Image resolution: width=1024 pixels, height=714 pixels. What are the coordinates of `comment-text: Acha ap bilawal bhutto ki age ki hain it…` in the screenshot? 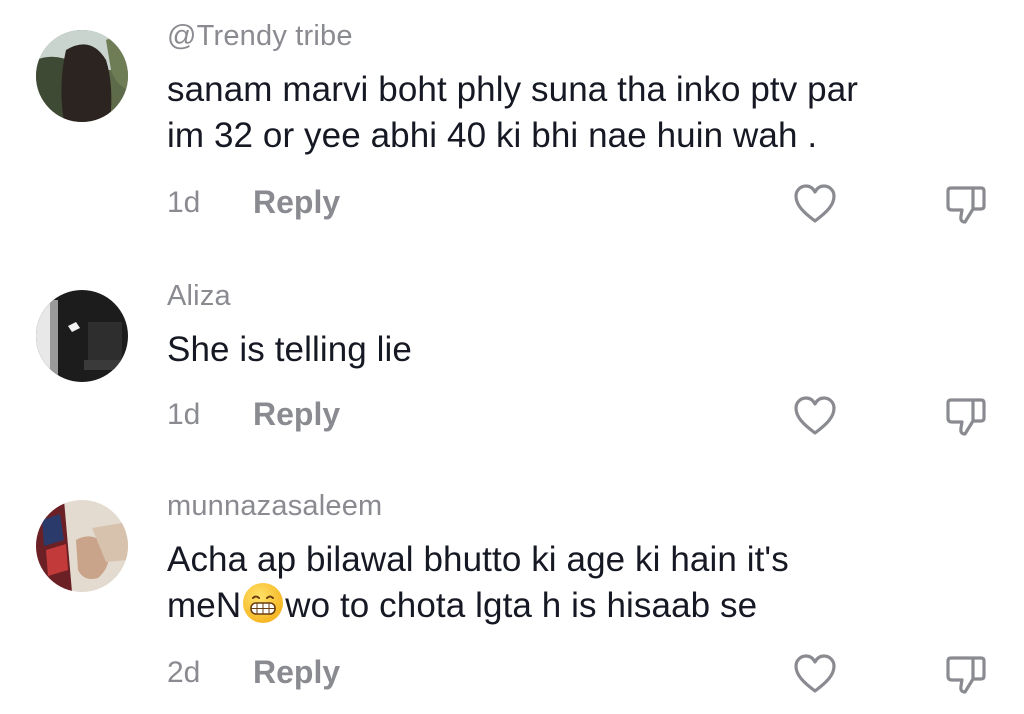 It's located at (582, 583).